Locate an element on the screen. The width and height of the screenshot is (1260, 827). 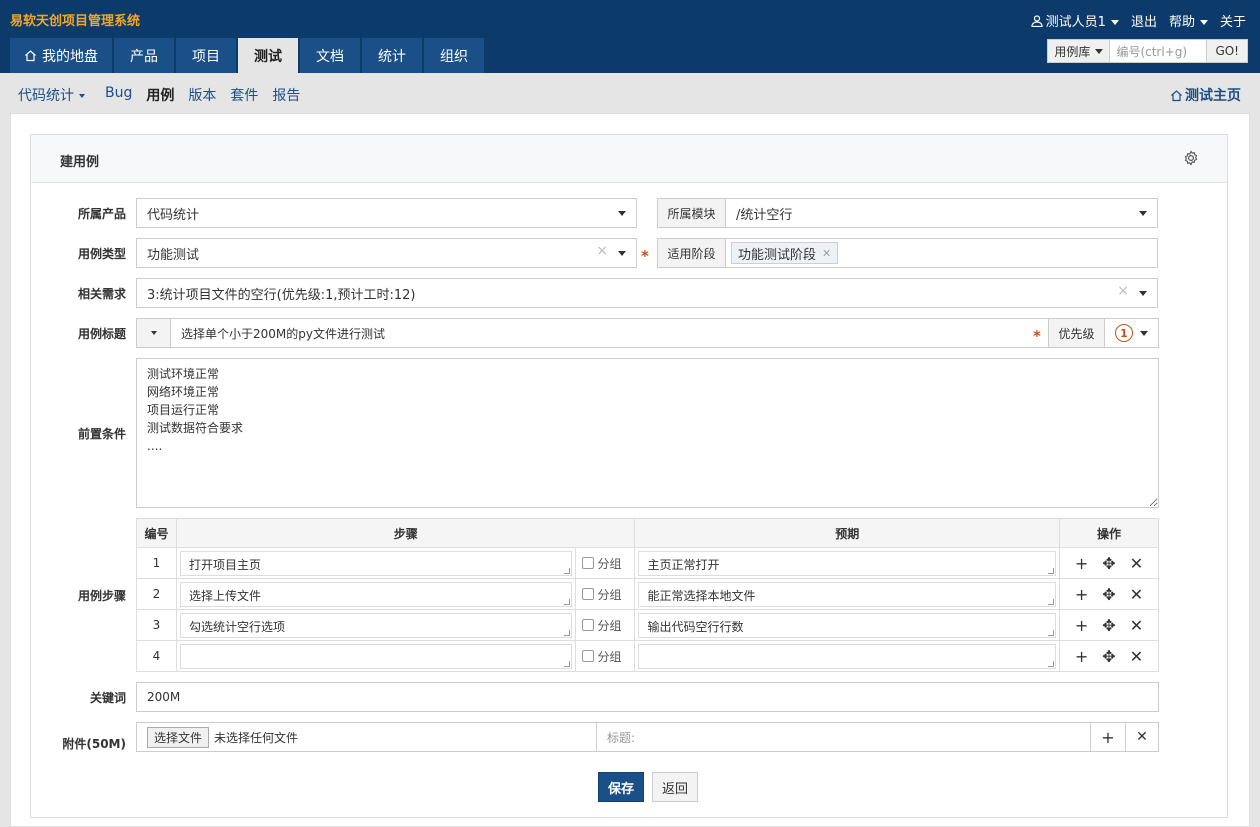
subnav-suite: 套件 is located at coordinates (244, 95).